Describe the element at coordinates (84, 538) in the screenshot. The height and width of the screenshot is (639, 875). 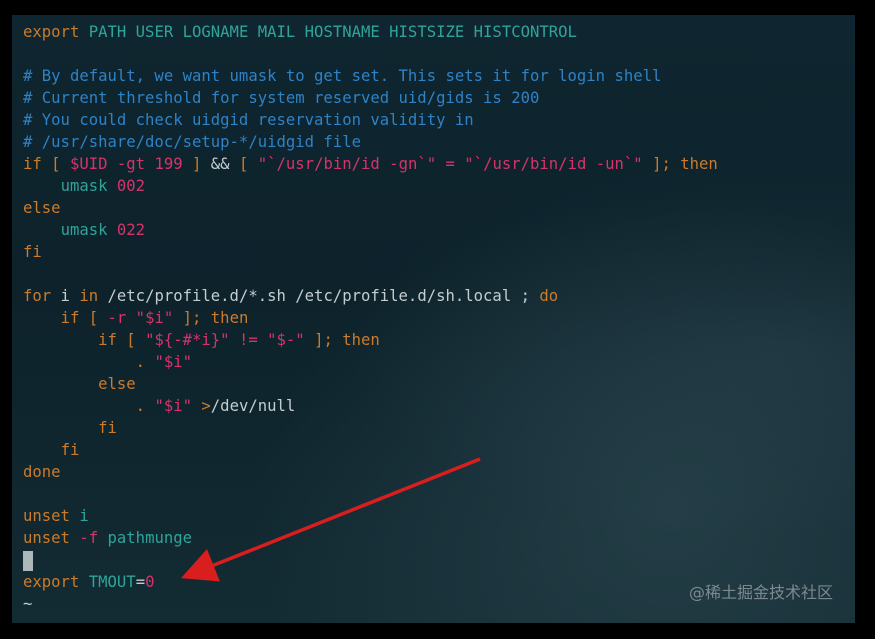
I see `code-token: -f` at that location.